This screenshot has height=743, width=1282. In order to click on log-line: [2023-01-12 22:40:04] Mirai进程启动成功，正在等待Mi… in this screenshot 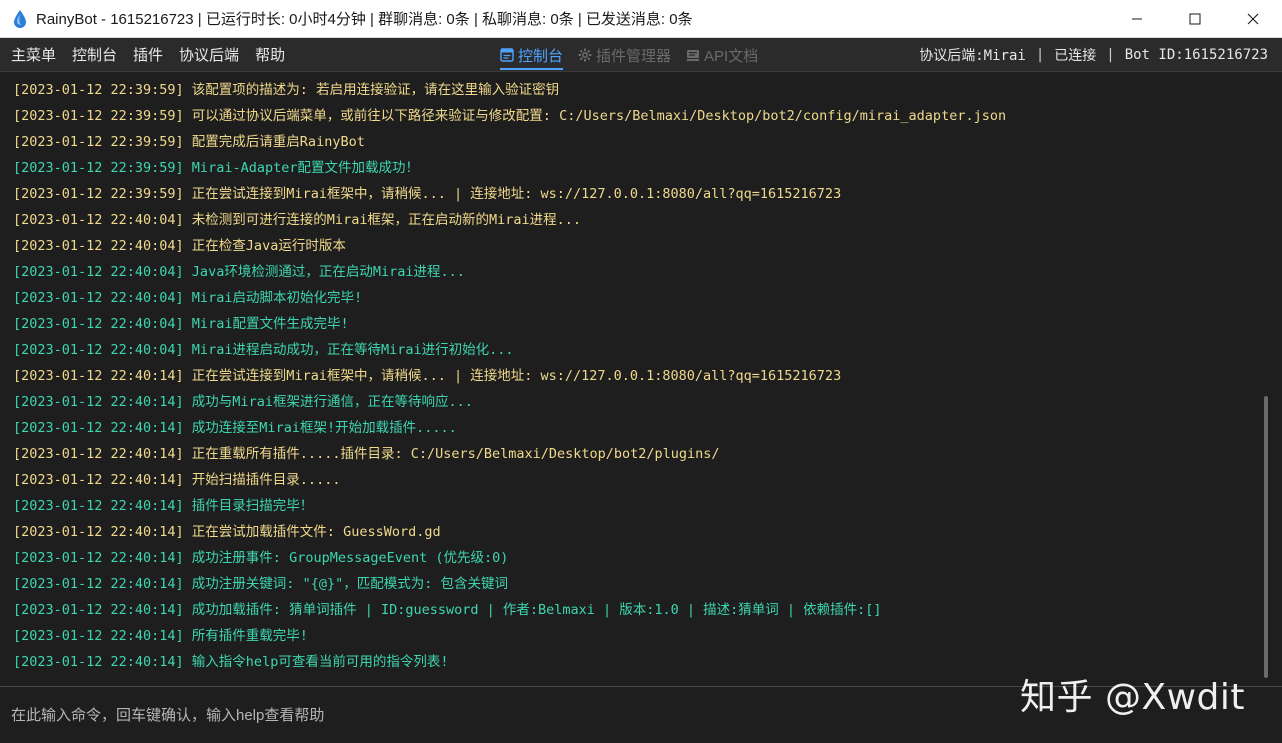, I will do `click(641, 350)`.